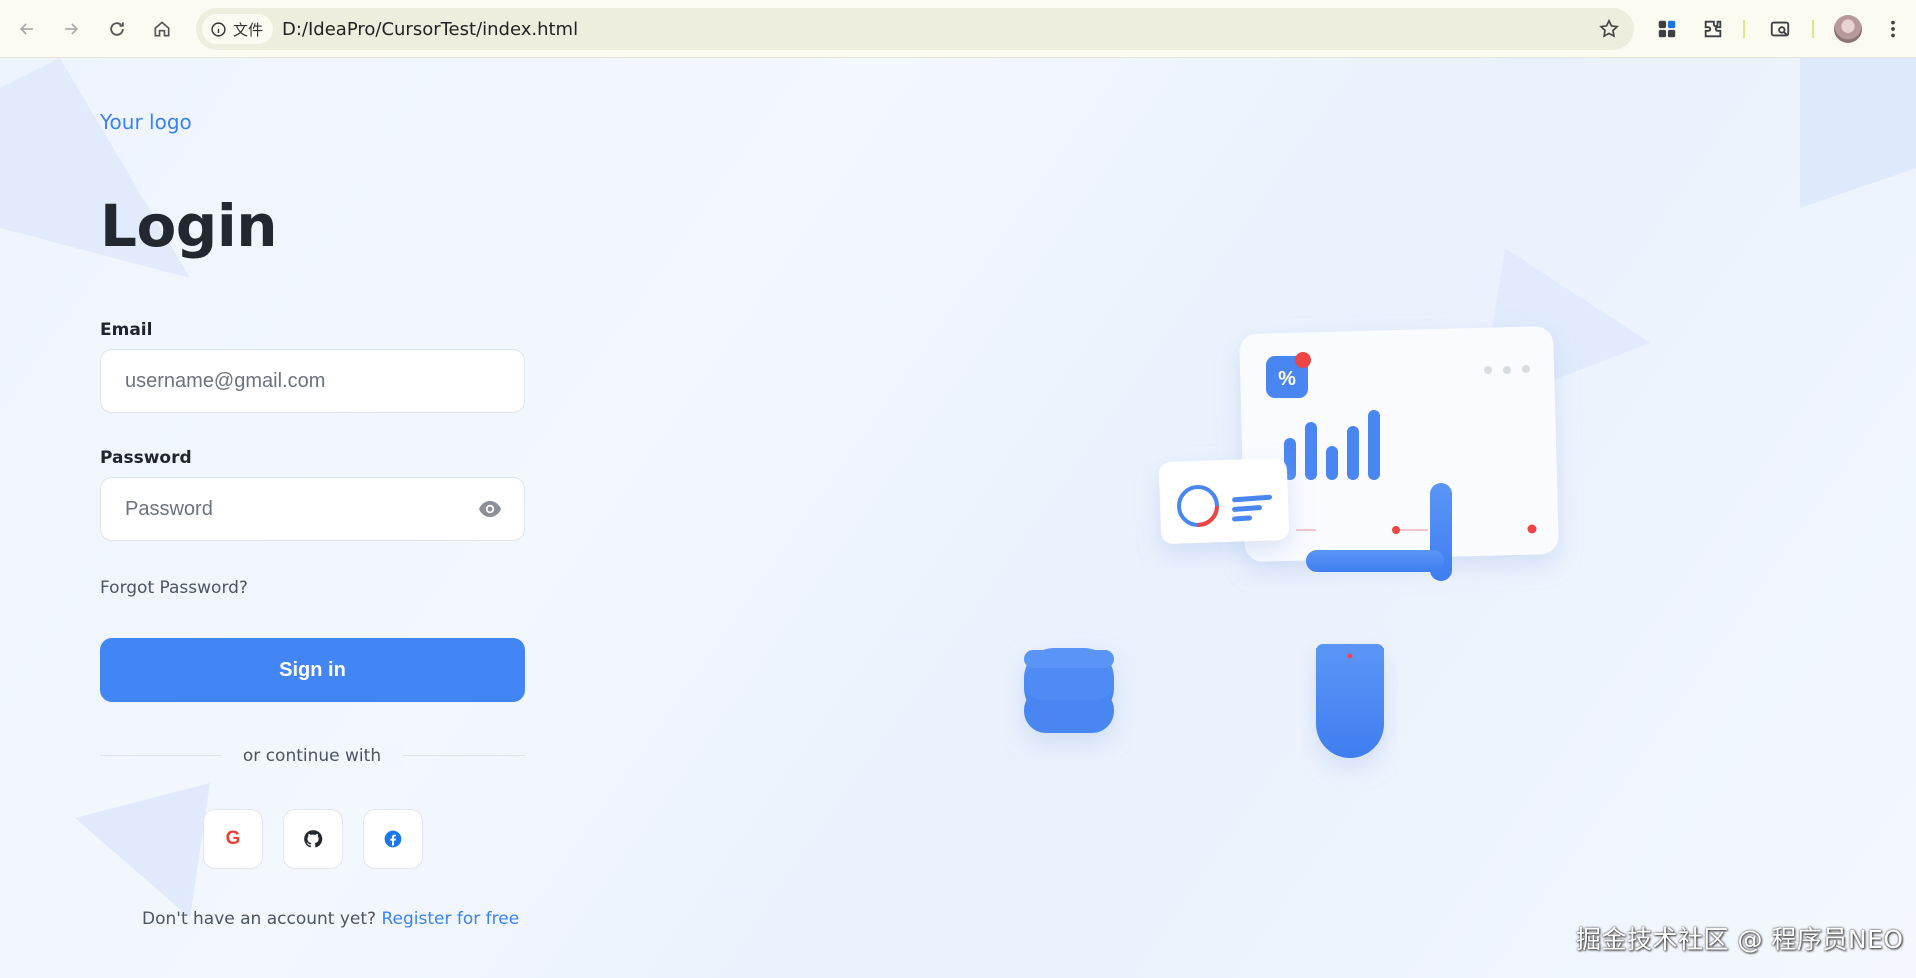  I want to click on profile-avatar, so click(1848, 29).